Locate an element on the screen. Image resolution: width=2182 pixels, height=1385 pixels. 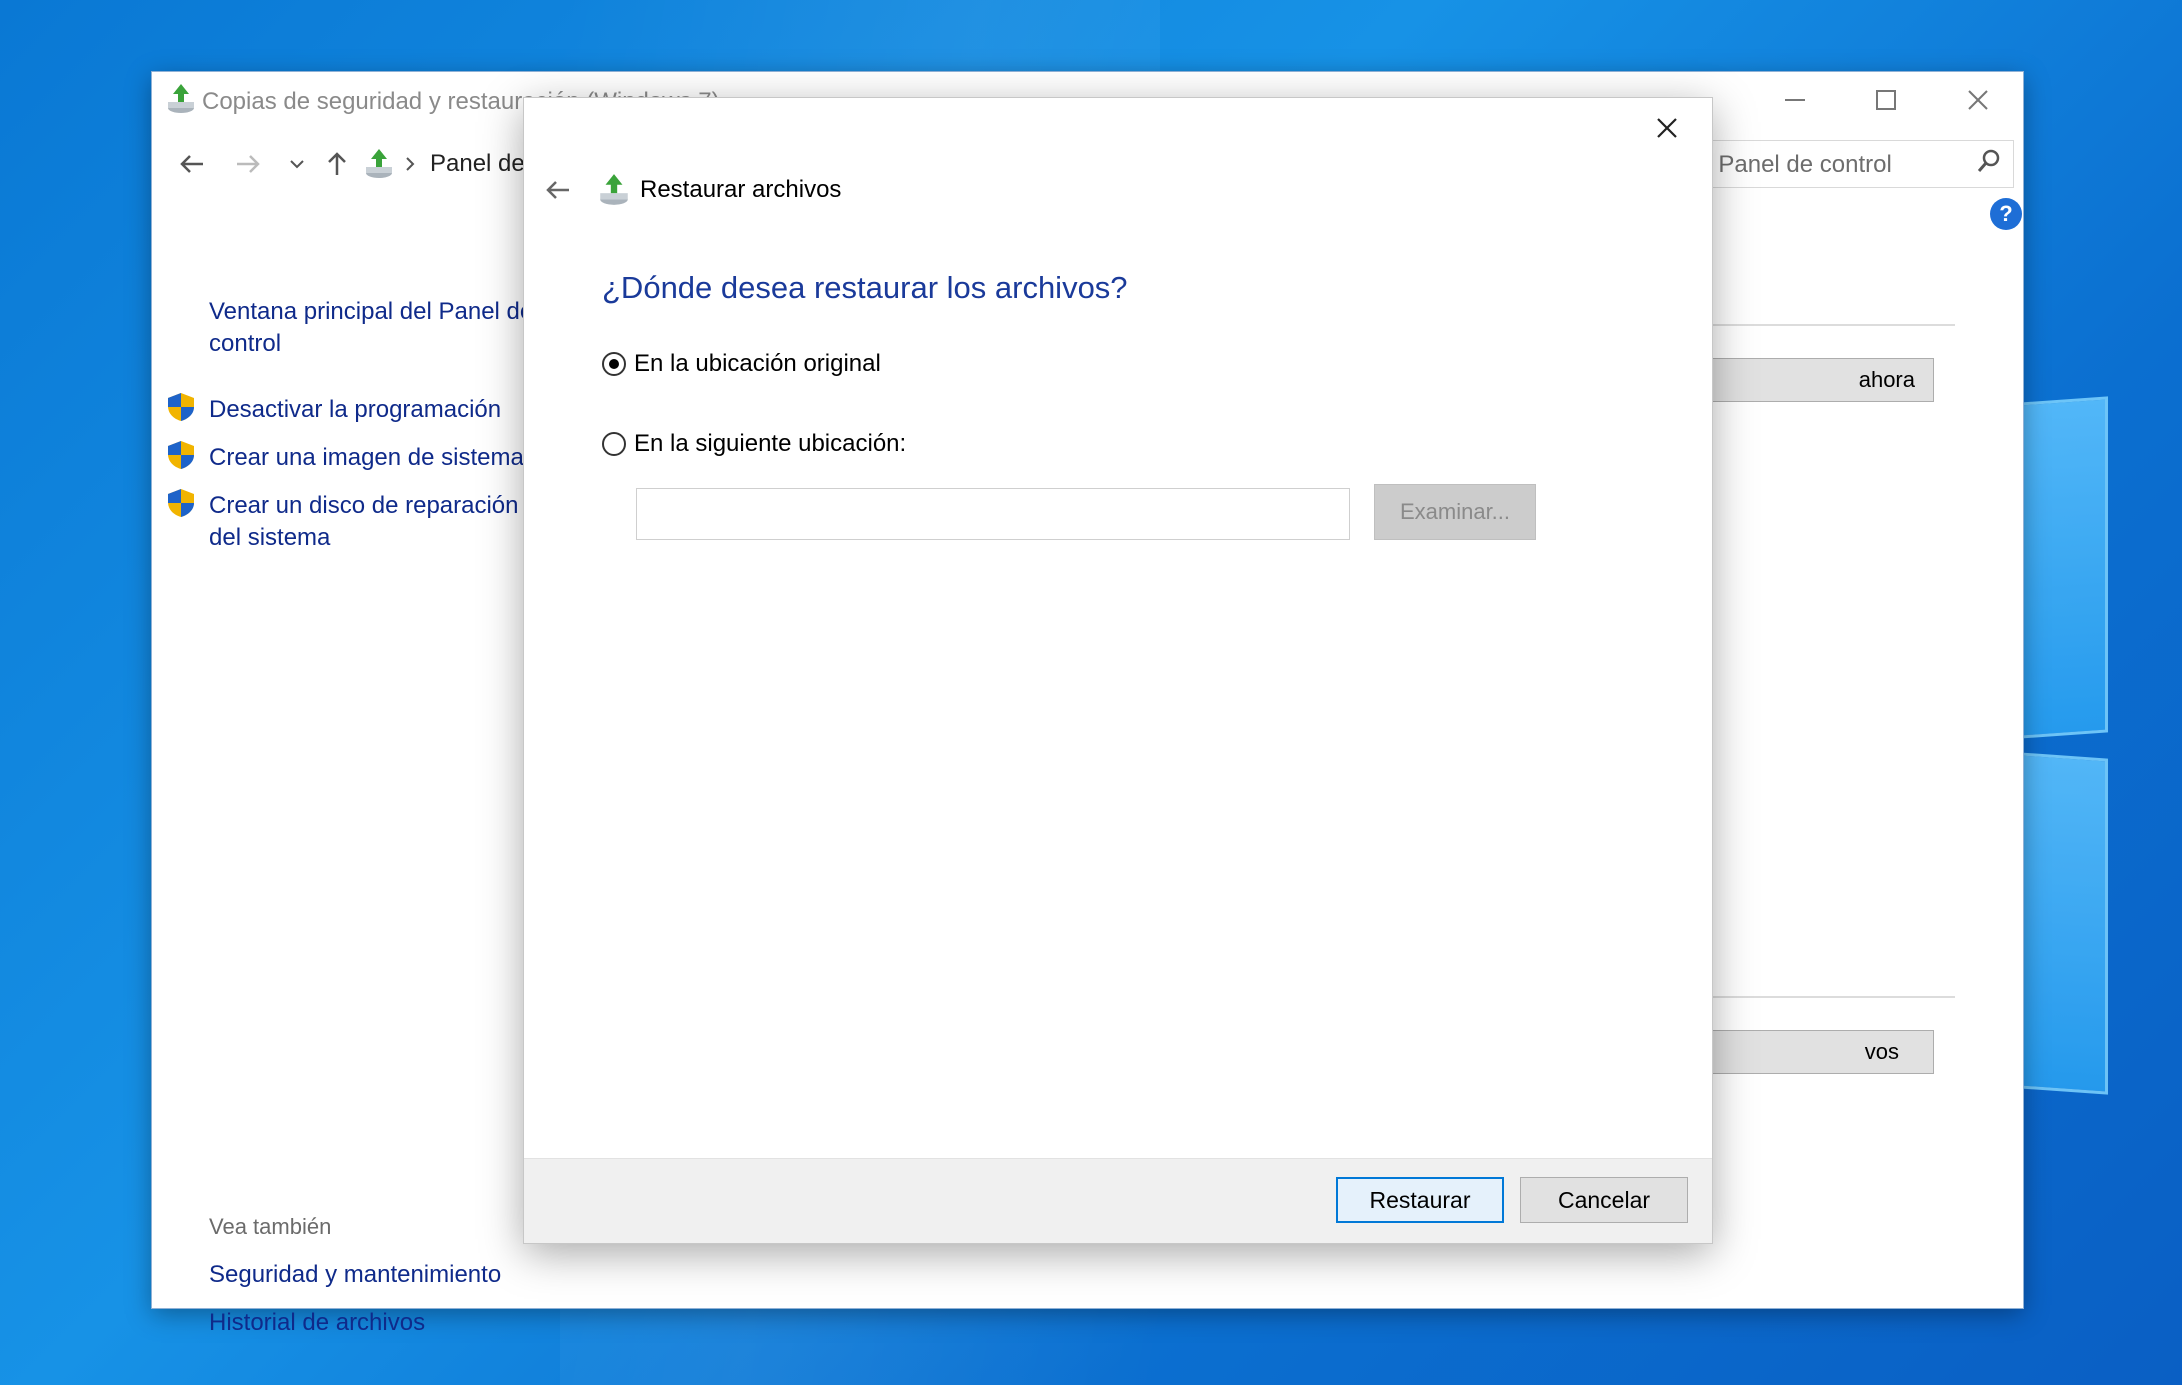
search-icon is located at coordinates (1988, 160).